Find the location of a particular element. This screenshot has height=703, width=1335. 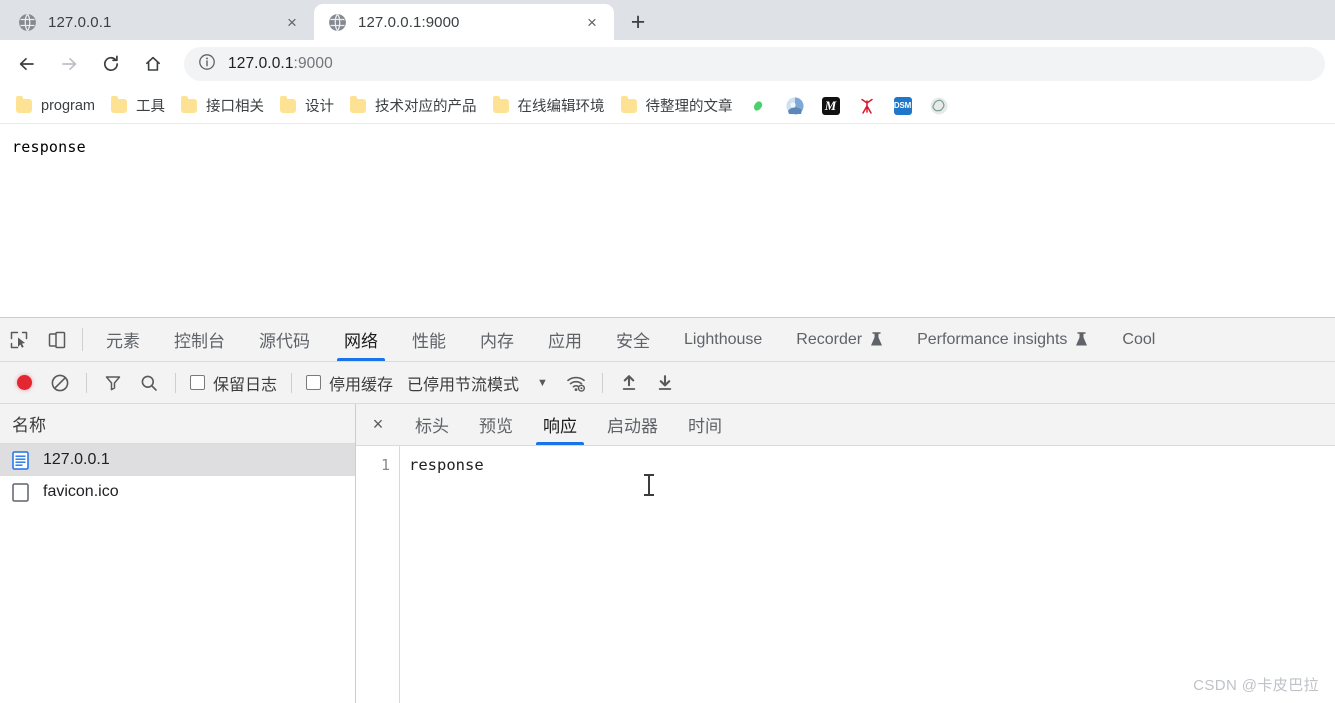

bookmark-openai is located at coordinates (939, 106).